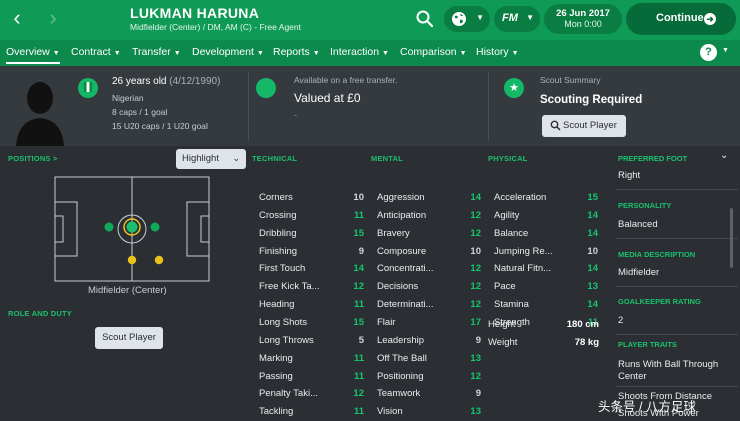 The image size is (740, 421). Describe the element at coordinates (160, 126) in the screenshot. I see `u20-caps: 15 U20 caps / 1 U20 goal` at that location.